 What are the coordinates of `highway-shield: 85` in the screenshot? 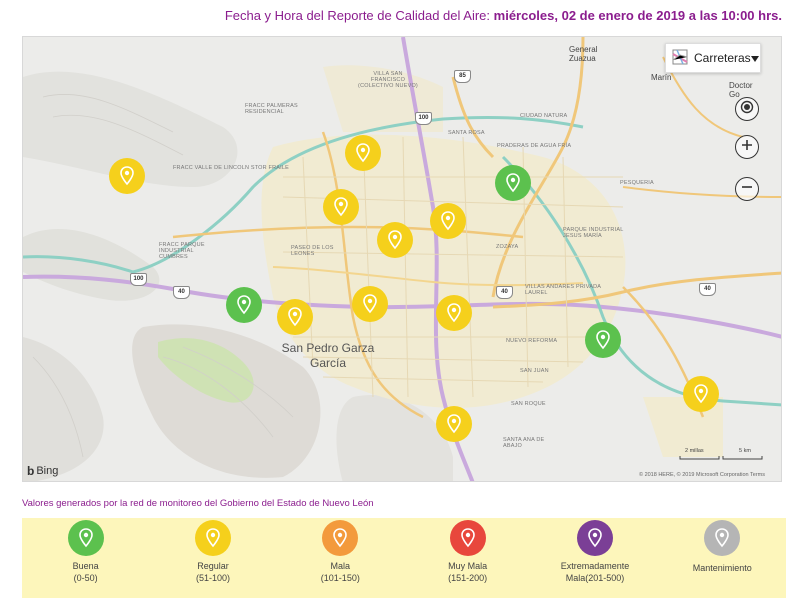 It's located at (462, 76).